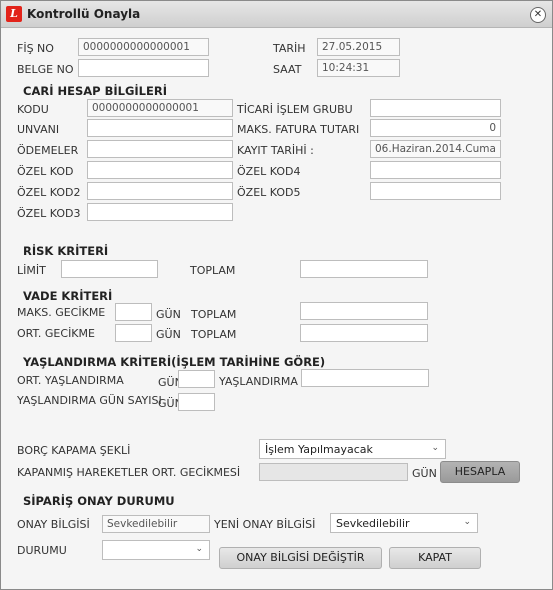 This screenshot has height=590, width=553. What do you see at coordinates (160, 128) in the screenshot?
I see `unvani-field` at bounding box center [160, 128].